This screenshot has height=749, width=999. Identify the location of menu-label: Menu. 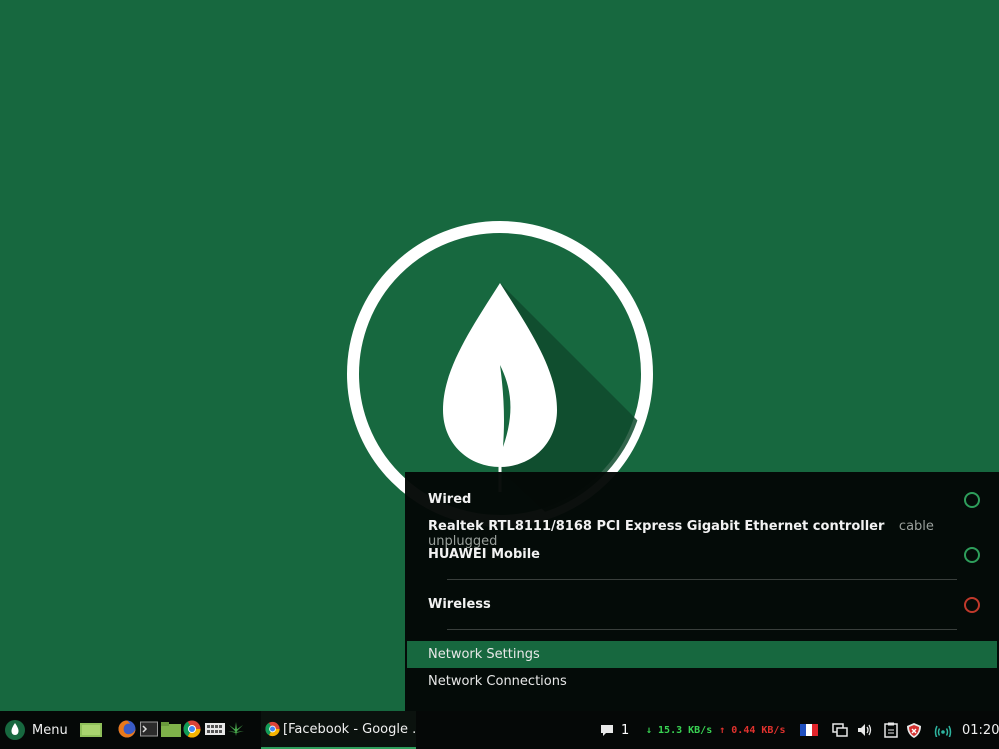
(50, 730).